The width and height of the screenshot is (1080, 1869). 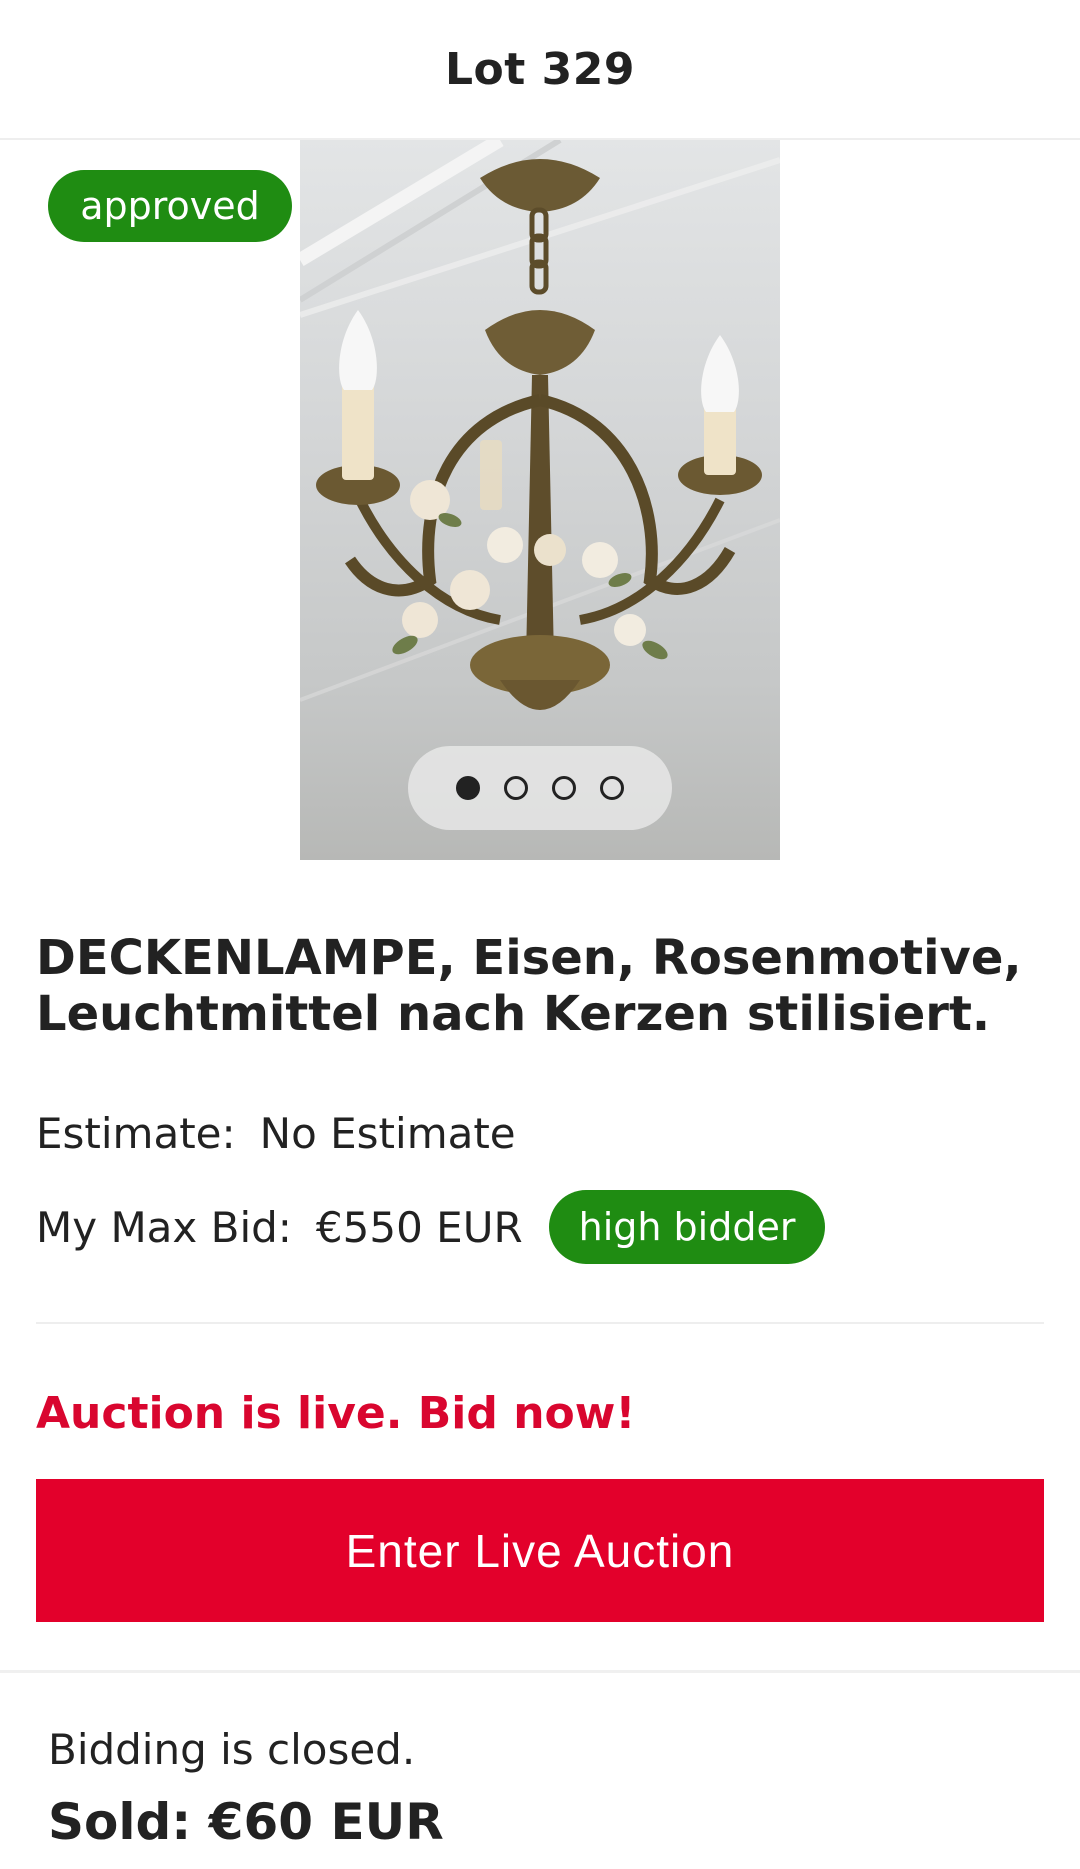 I want to click on max-bid-label: My Max Bid:, so click(x=164, y=1227).